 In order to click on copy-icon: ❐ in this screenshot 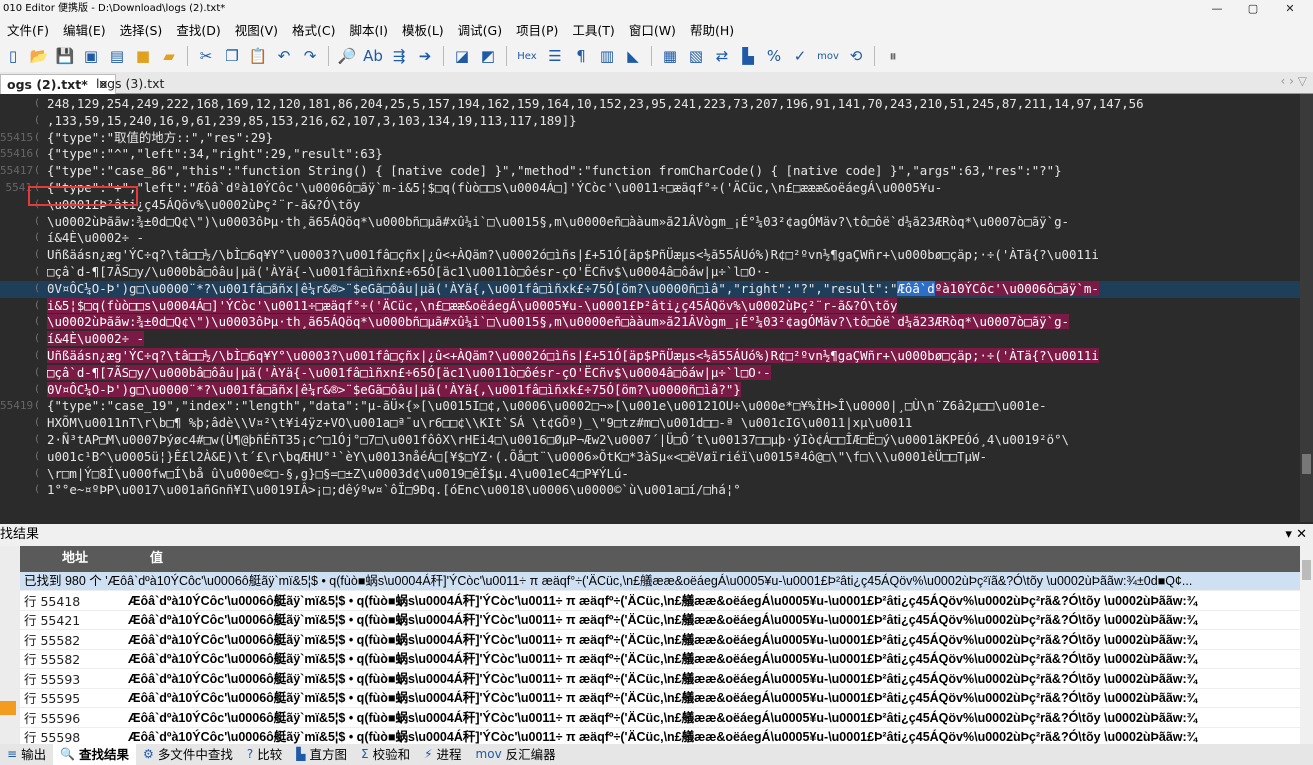, I will do `click(232, 56)`.